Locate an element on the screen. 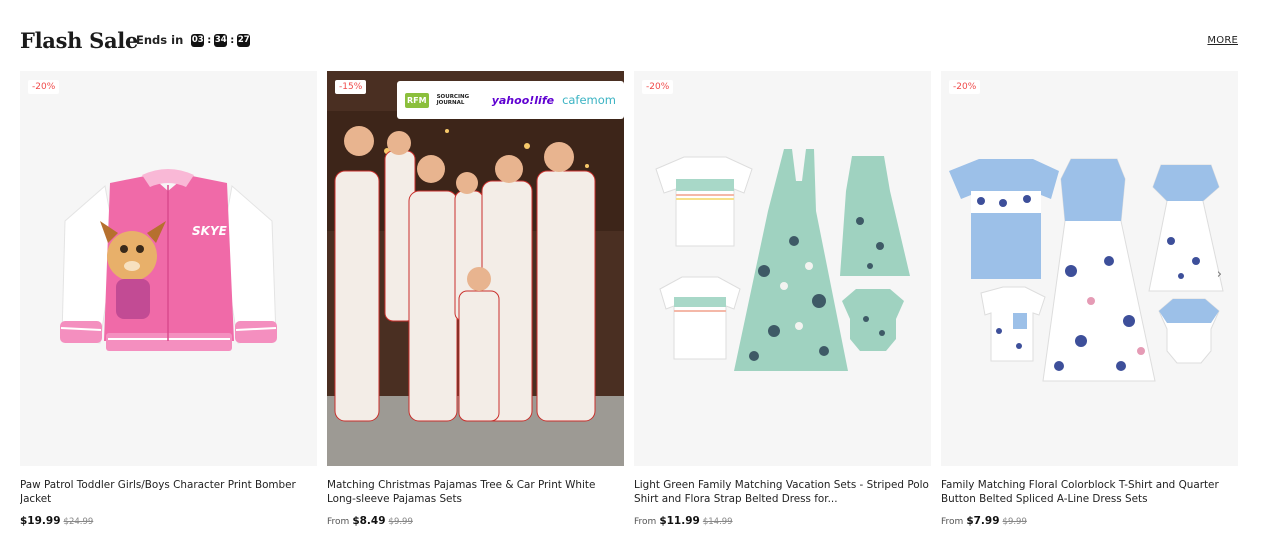 The image size is (1267, 555). ends-in-label: Ends in is located at coordinates (160, 40).